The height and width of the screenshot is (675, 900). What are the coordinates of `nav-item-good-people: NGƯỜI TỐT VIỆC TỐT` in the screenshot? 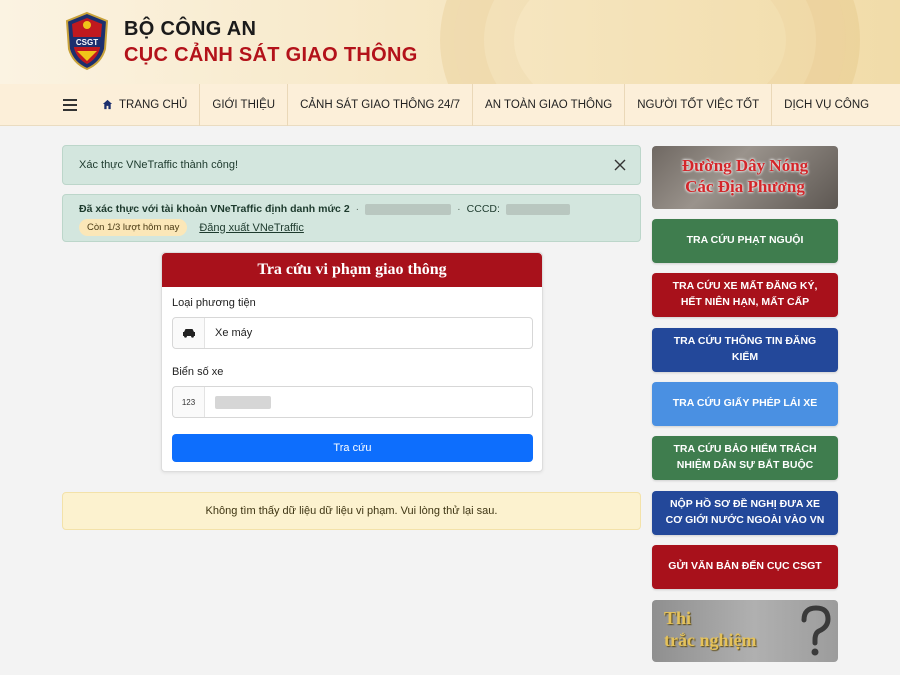 It's located at (699, 104).